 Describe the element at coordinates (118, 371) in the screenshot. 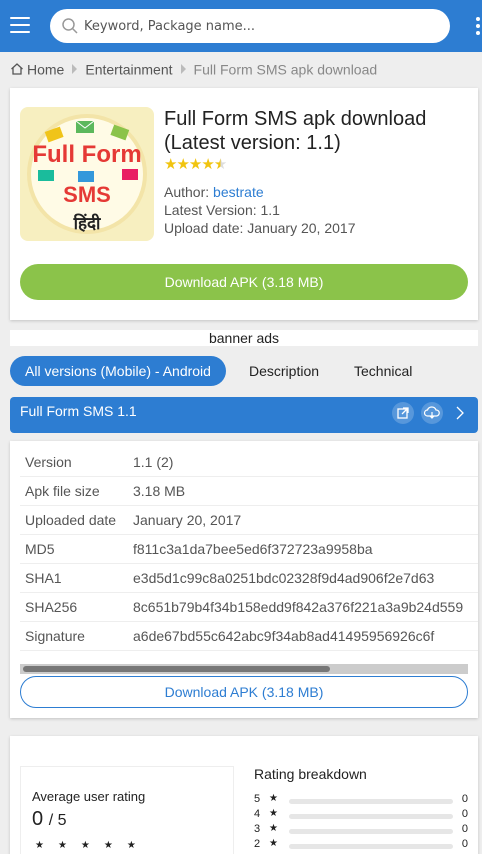

I see `tab-all-versions: All versions (Mobile) - Android` at that location.